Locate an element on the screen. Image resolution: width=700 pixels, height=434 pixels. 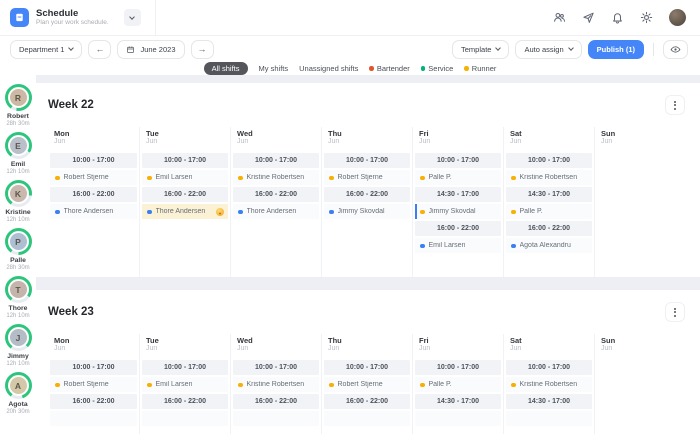
employee-item: P Palle 28h 30m is located at coordinates (18, 249).